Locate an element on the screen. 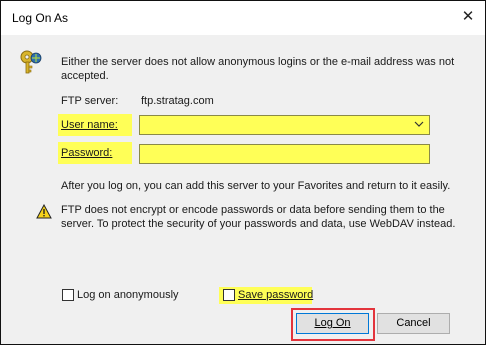  chevron-down-icon is located at coordinates (419, 124).